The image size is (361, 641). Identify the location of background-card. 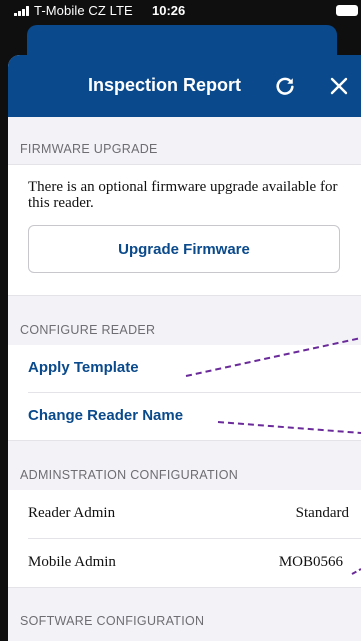
(182, 40).